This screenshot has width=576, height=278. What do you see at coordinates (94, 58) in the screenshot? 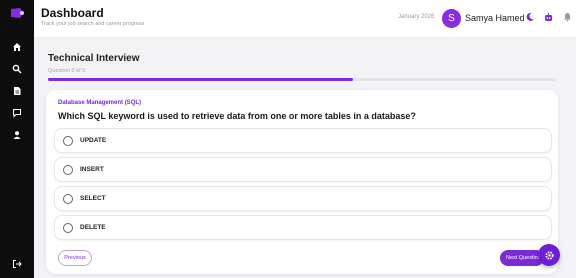
I see `interview-title: Technical Interview` at bounding box center [94, 58].